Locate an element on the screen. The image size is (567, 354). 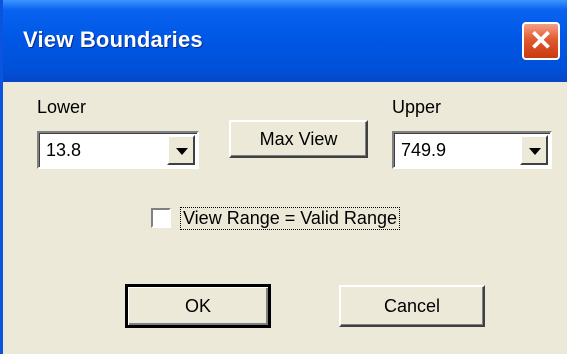
lower-dropdown-button is located at coordinates (181, 150).